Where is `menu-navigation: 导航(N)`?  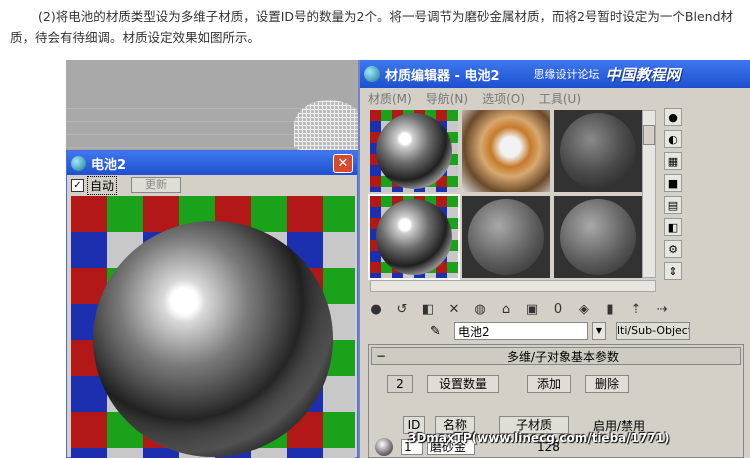 menu-navigation: 导航(N) is located at coordinates (447, 98).